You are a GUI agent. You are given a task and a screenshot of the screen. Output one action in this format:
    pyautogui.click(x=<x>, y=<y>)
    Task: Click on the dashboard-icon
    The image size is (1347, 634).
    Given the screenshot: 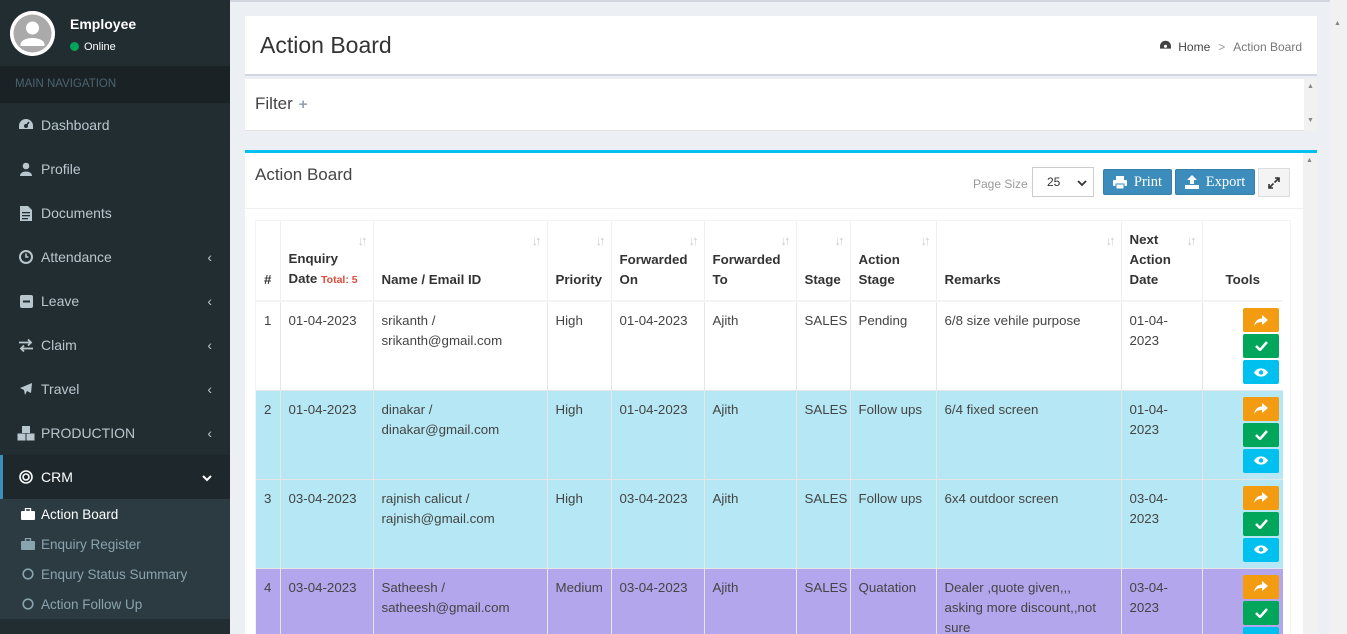 What is the action you would take?
    pyautogui.click(x=26, y=125)
    